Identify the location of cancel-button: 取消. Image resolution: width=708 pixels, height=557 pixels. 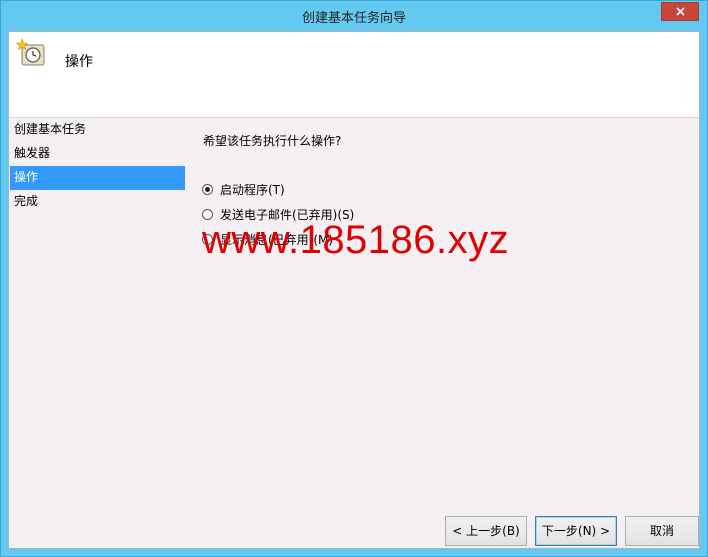
(662, 531).